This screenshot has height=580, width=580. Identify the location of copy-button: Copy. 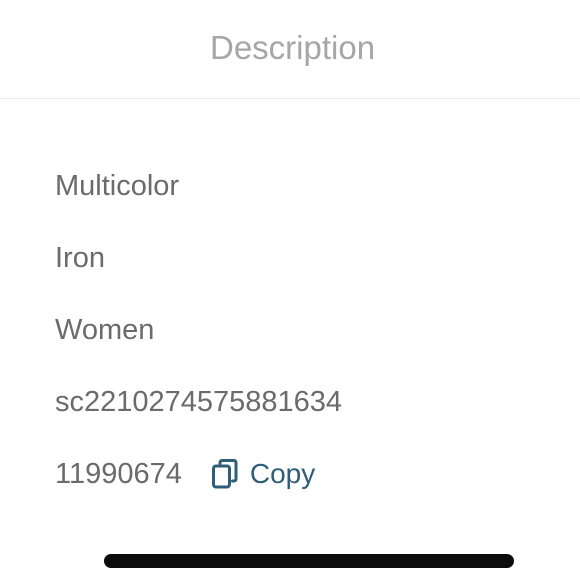
(263, 474).